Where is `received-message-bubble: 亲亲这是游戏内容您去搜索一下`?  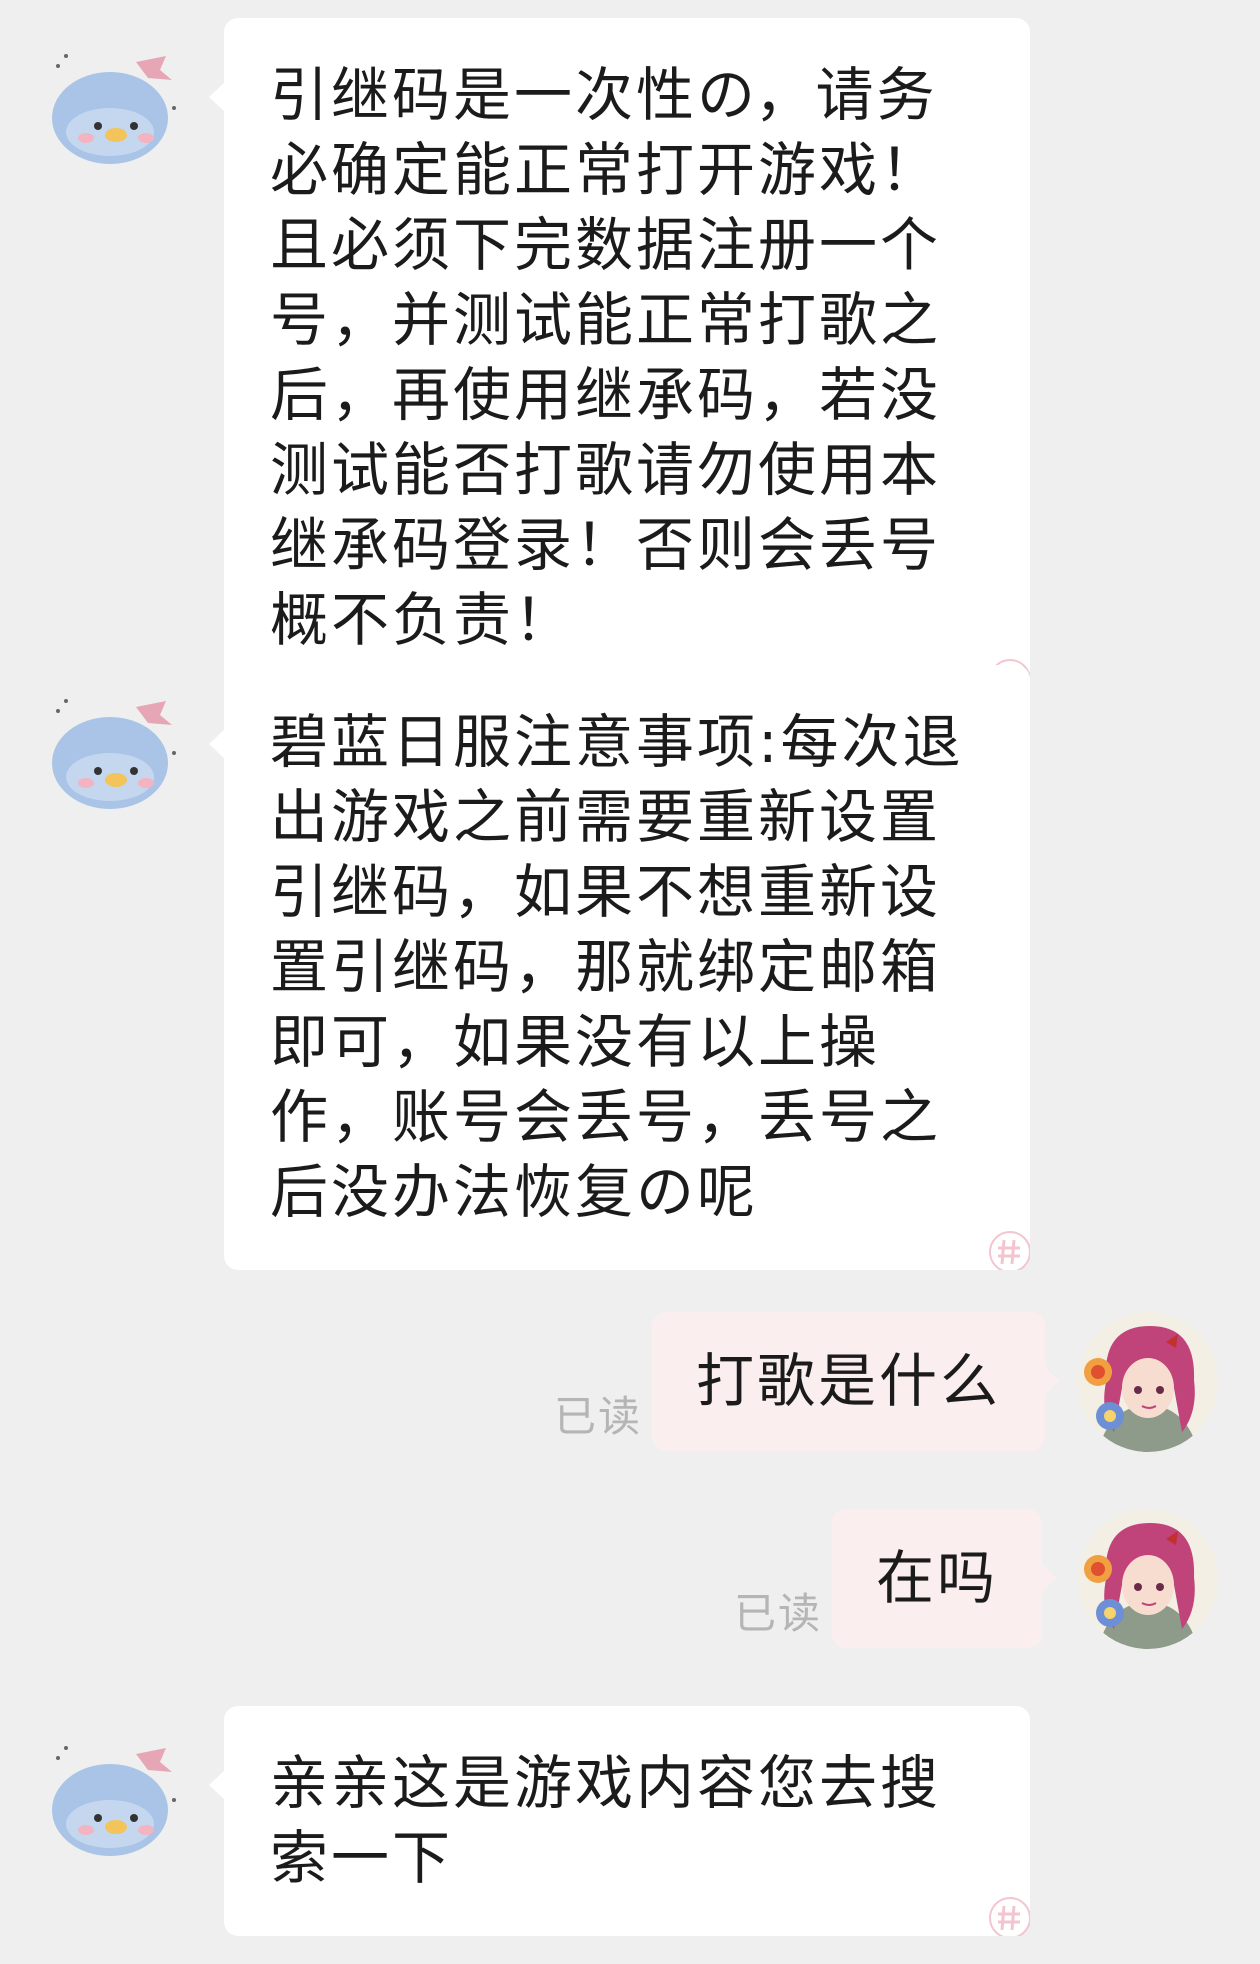 received-message-bubble: 亲亲这是游戏内容您去搜索一下 is located at coordinates (619, 1821).